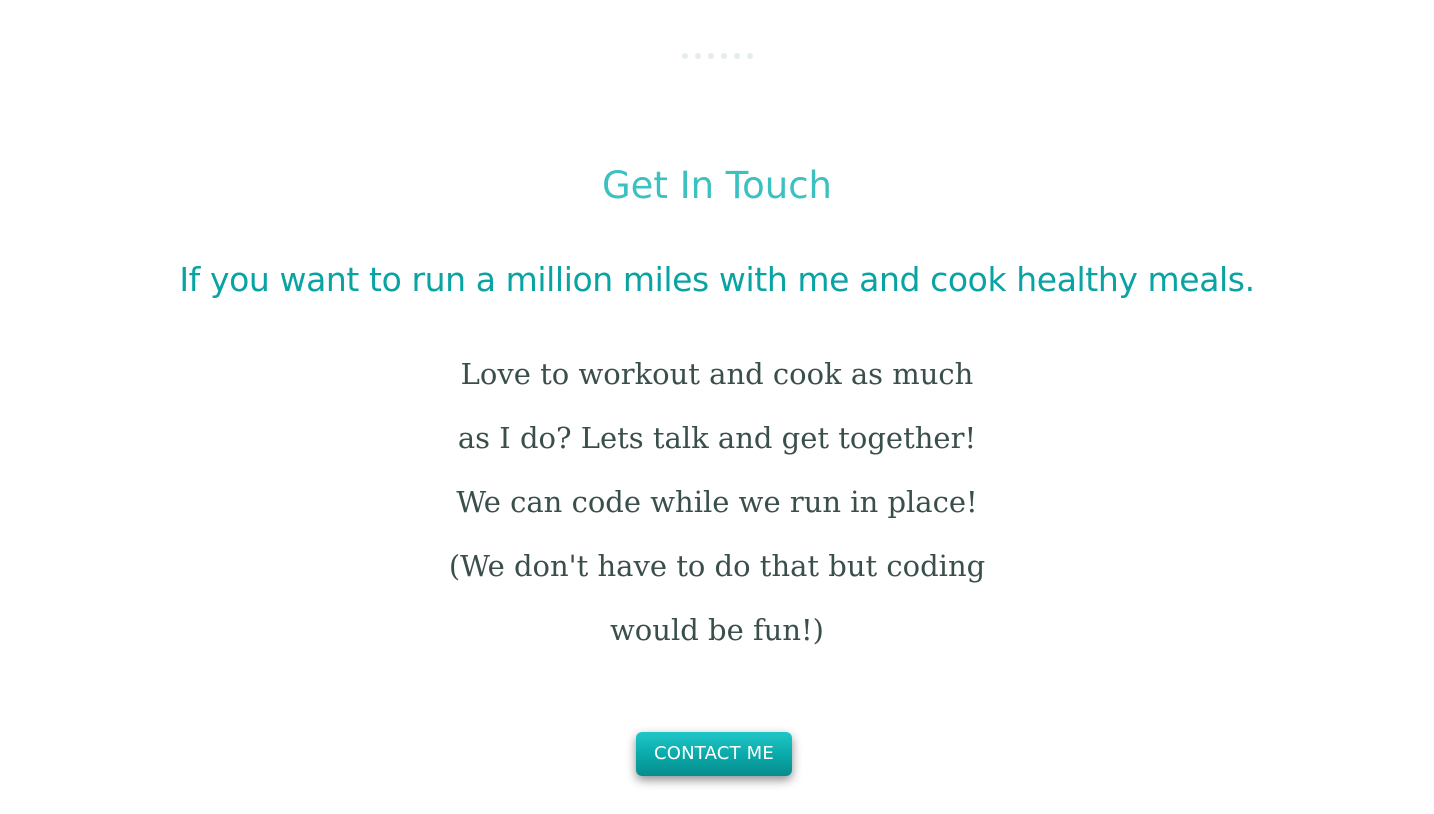 The width and height of the screenshot is (1434, 814). I want to click on body-line: (We don't have to do that but coding, so click(717, 566).